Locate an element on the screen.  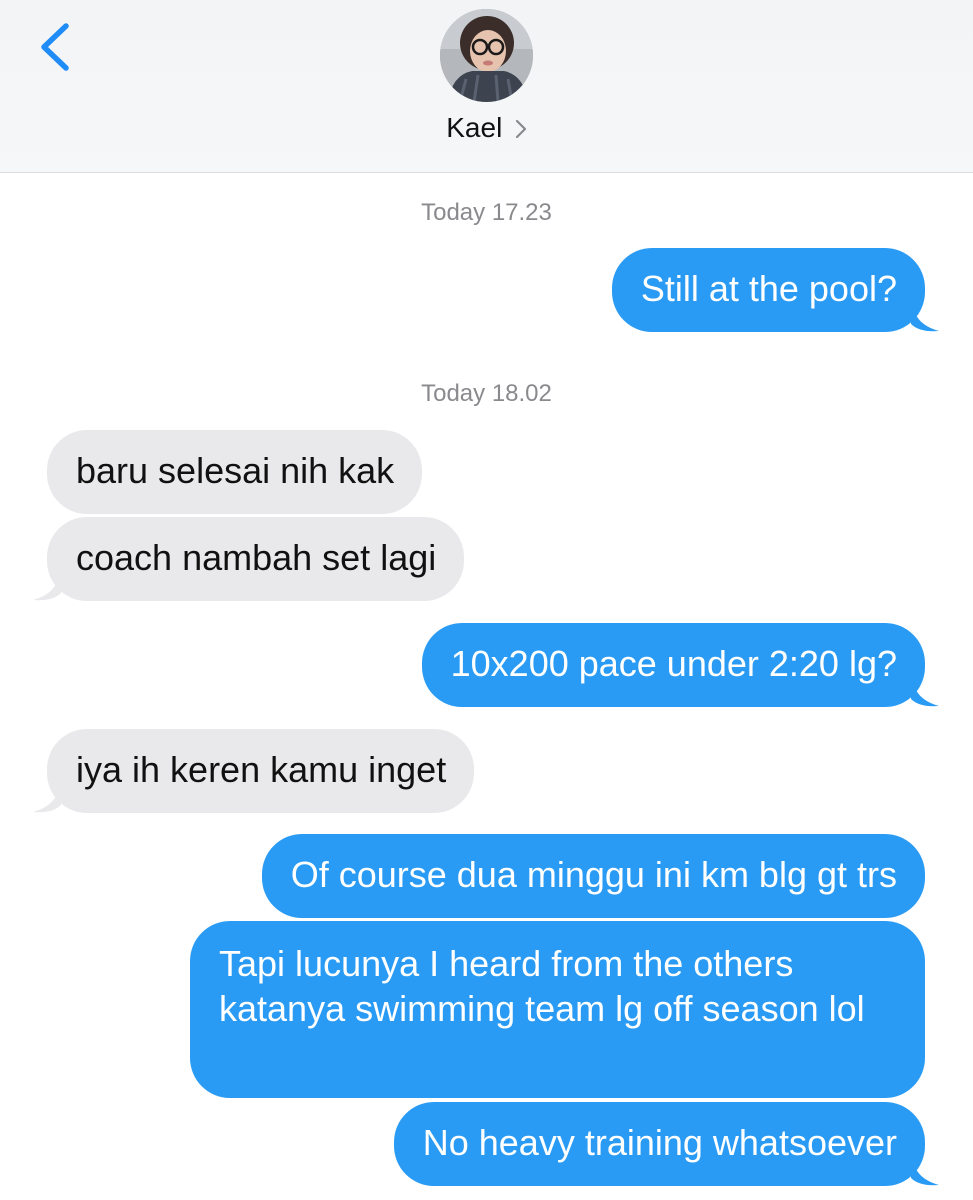
received-message-bubble: iya ih keren kamu inget is located at coordinates (254, 771).